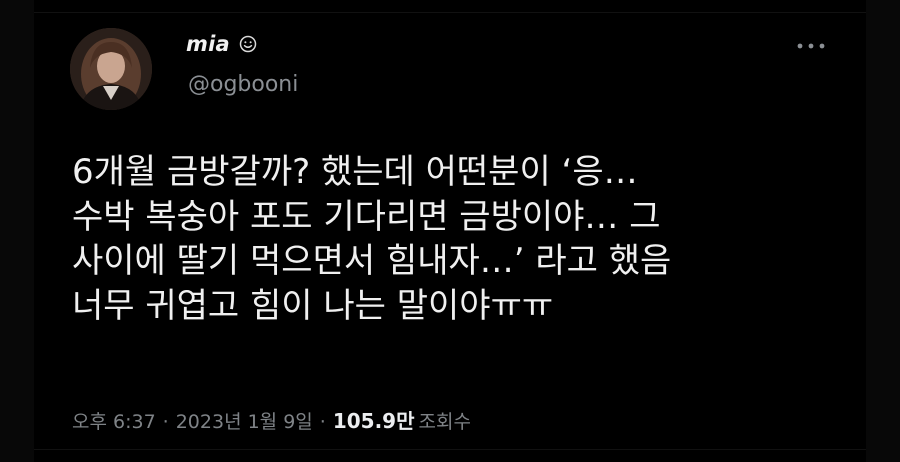 This screenshot has height=462, width=900. I want to click on smile-icon, so click(248, 44).